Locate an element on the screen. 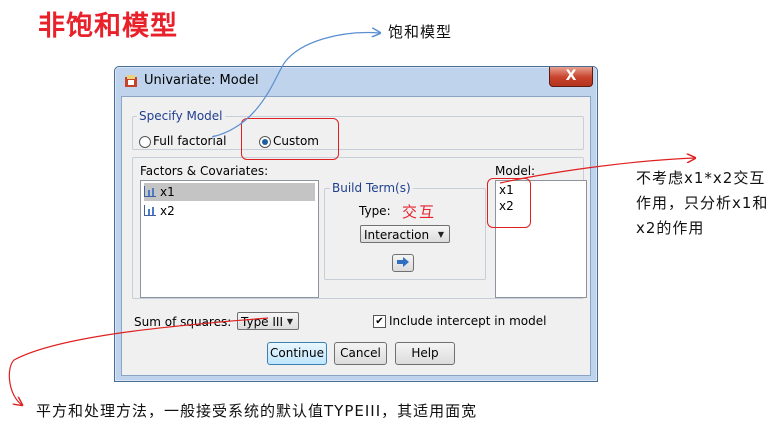  arrow-to-sum-of-squares-note is located at coordinates (138, 361).